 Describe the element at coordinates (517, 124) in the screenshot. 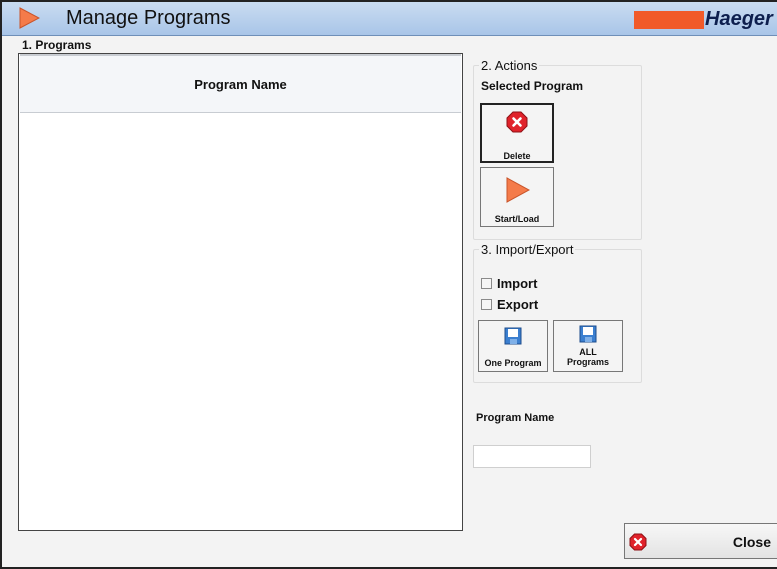

I see `delete-x-icon` at that location.